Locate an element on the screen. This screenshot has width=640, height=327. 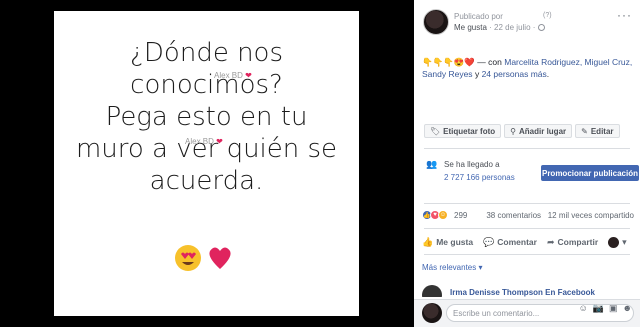
sticker-icon: ☻ is located at coordinates (627, 308).